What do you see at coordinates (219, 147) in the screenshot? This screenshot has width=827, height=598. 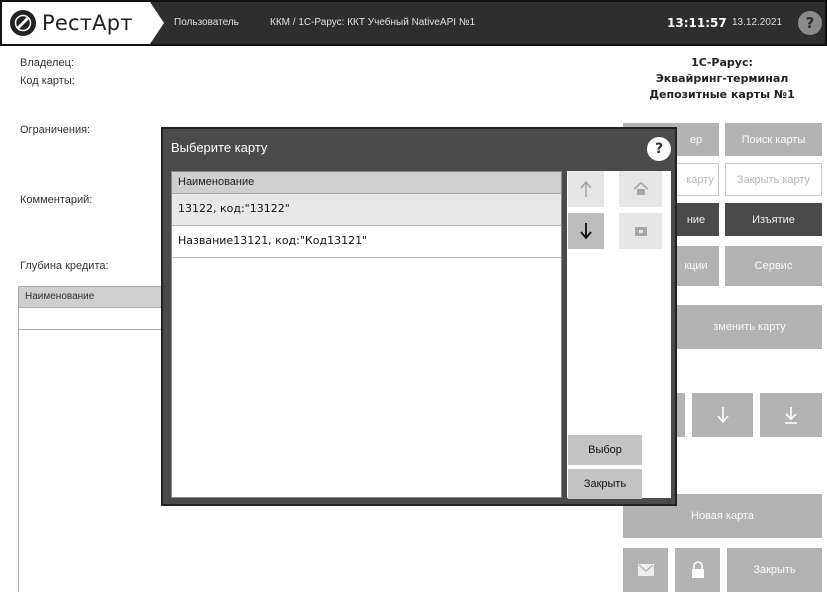 I see `dialog-title: Выберите карту` at bounding box center [219, 147].